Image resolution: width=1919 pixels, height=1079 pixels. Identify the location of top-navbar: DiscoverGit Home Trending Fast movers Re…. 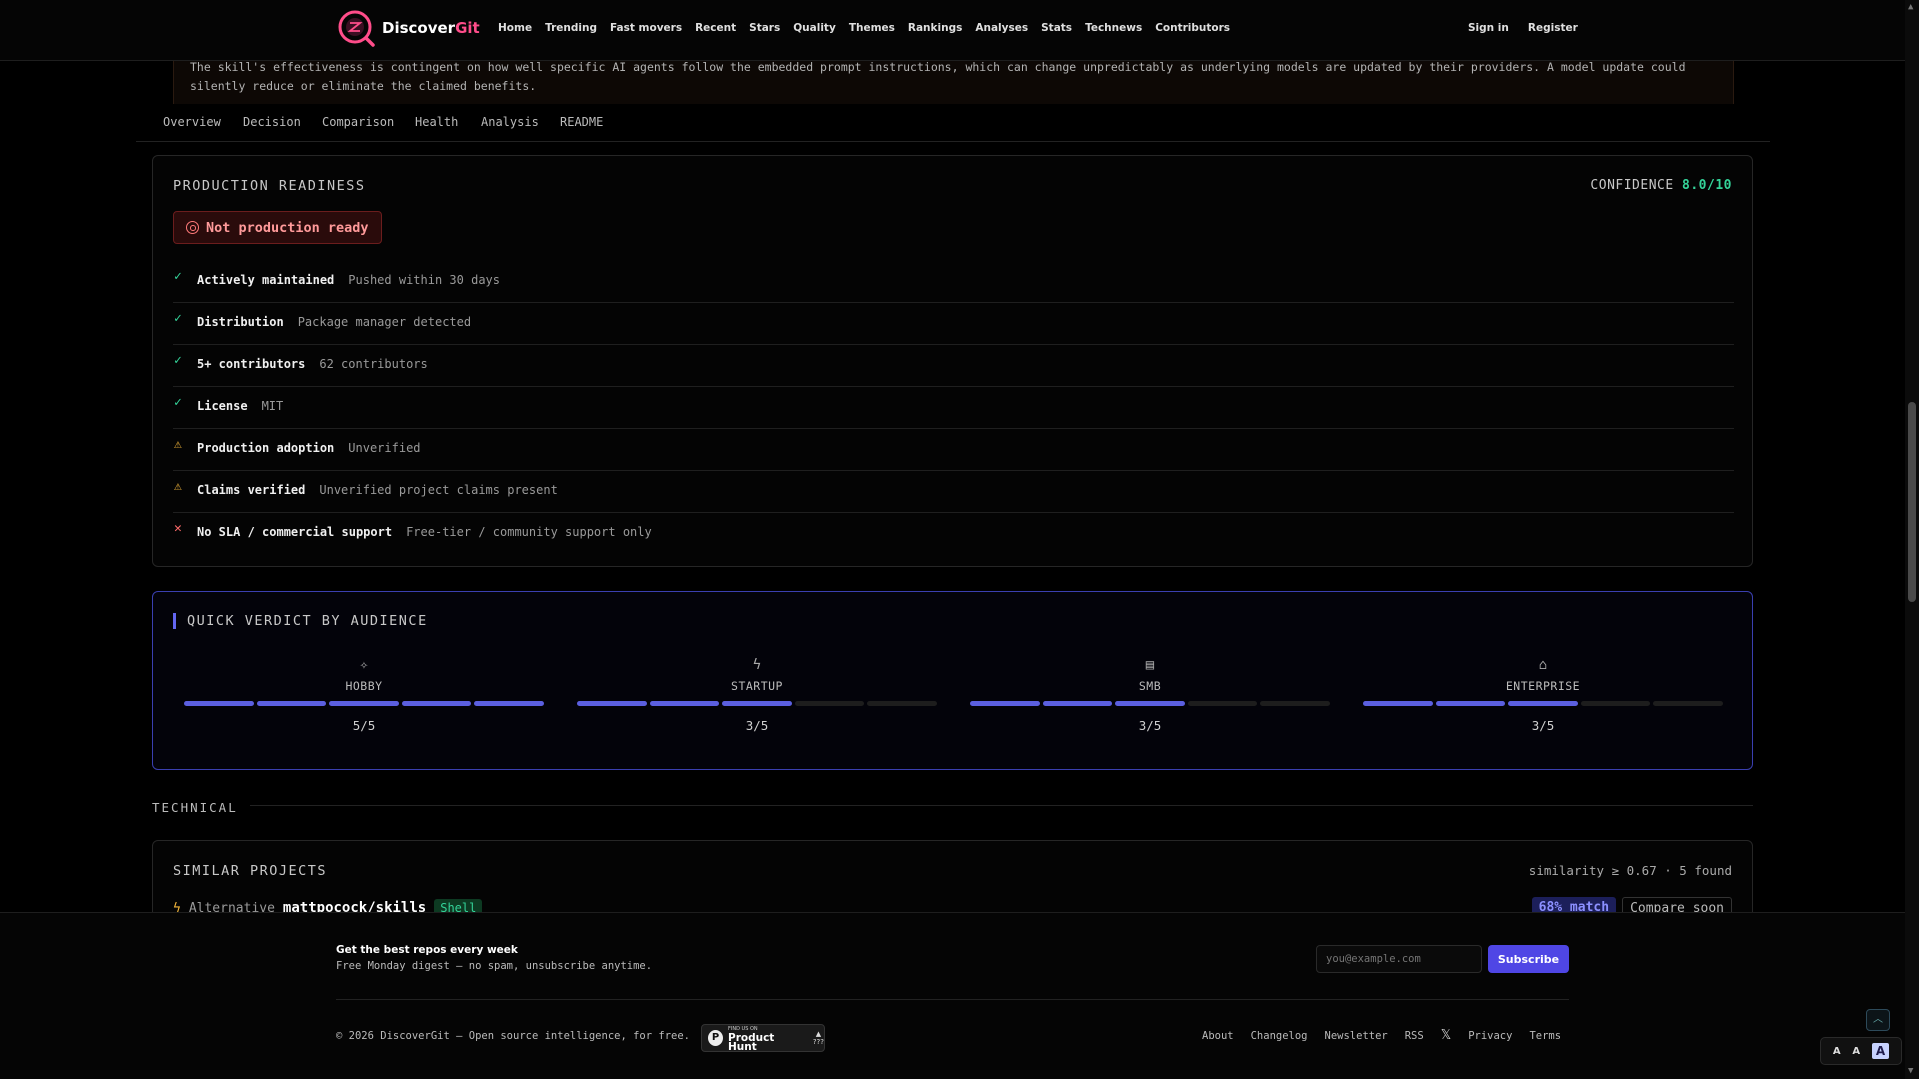
(952, 30).